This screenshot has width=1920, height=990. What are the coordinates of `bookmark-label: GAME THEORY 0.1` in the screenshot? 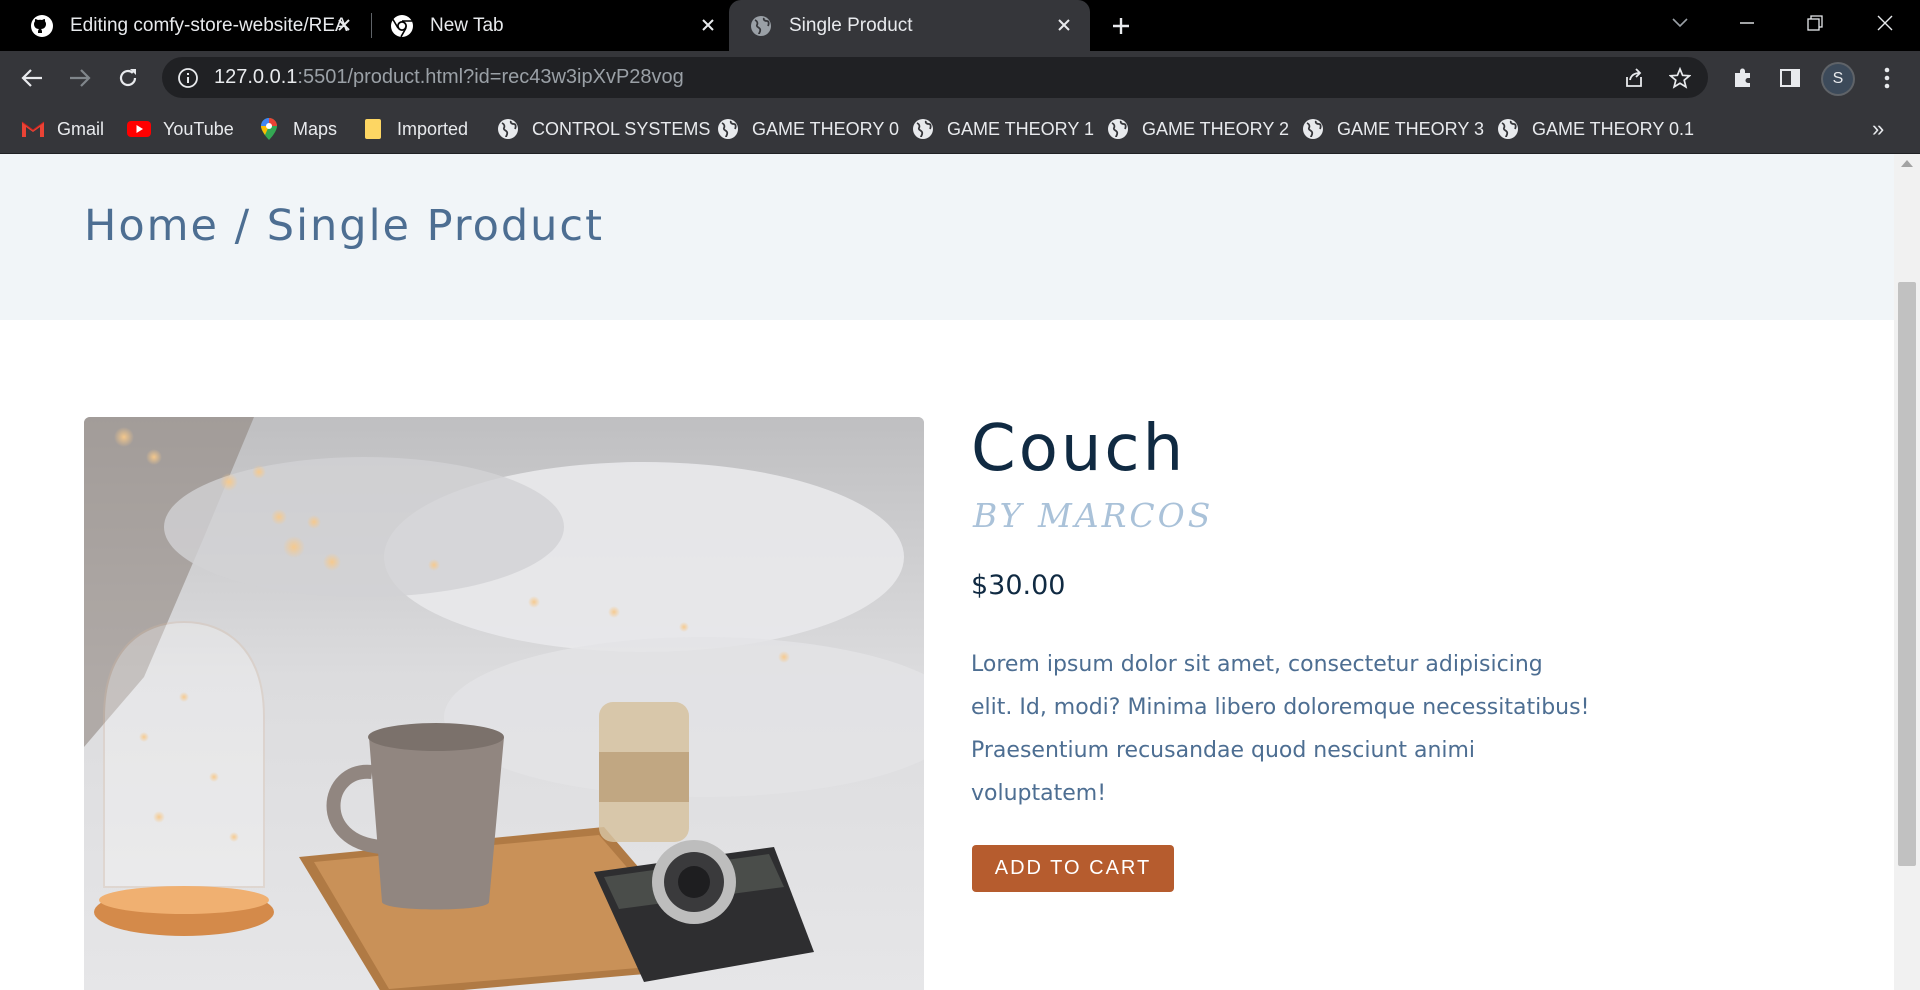 It's located at (1613, 128).